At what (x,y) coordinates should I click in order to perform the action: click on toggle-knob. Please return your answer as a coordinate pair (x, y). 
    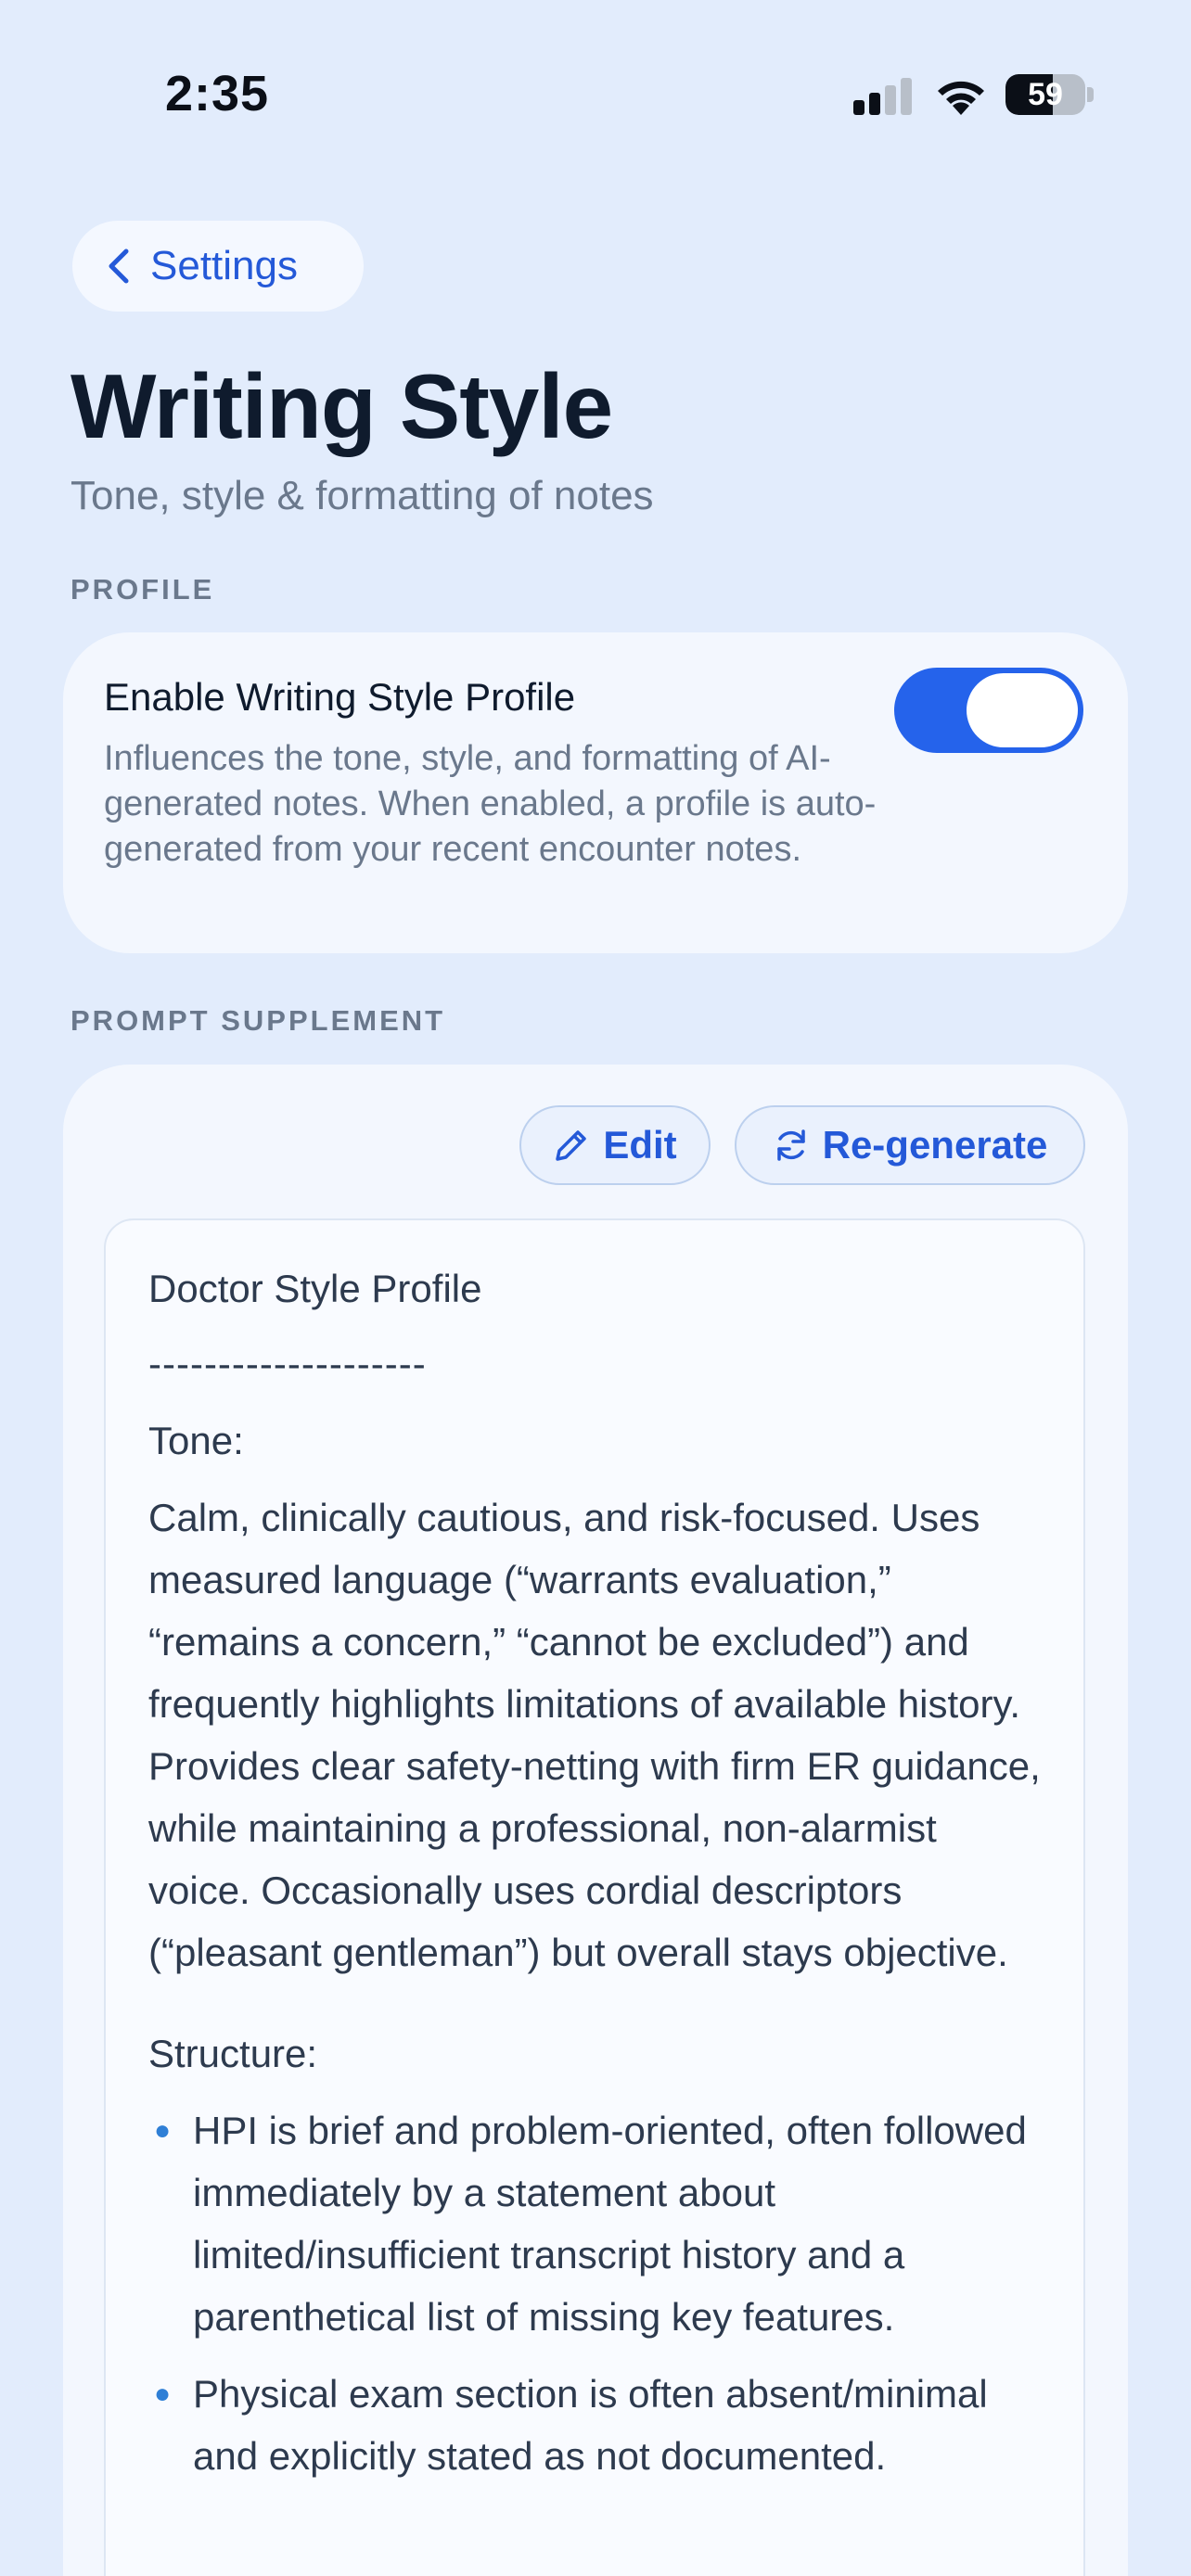
    Looking at the image, I should click on (1022, 710).